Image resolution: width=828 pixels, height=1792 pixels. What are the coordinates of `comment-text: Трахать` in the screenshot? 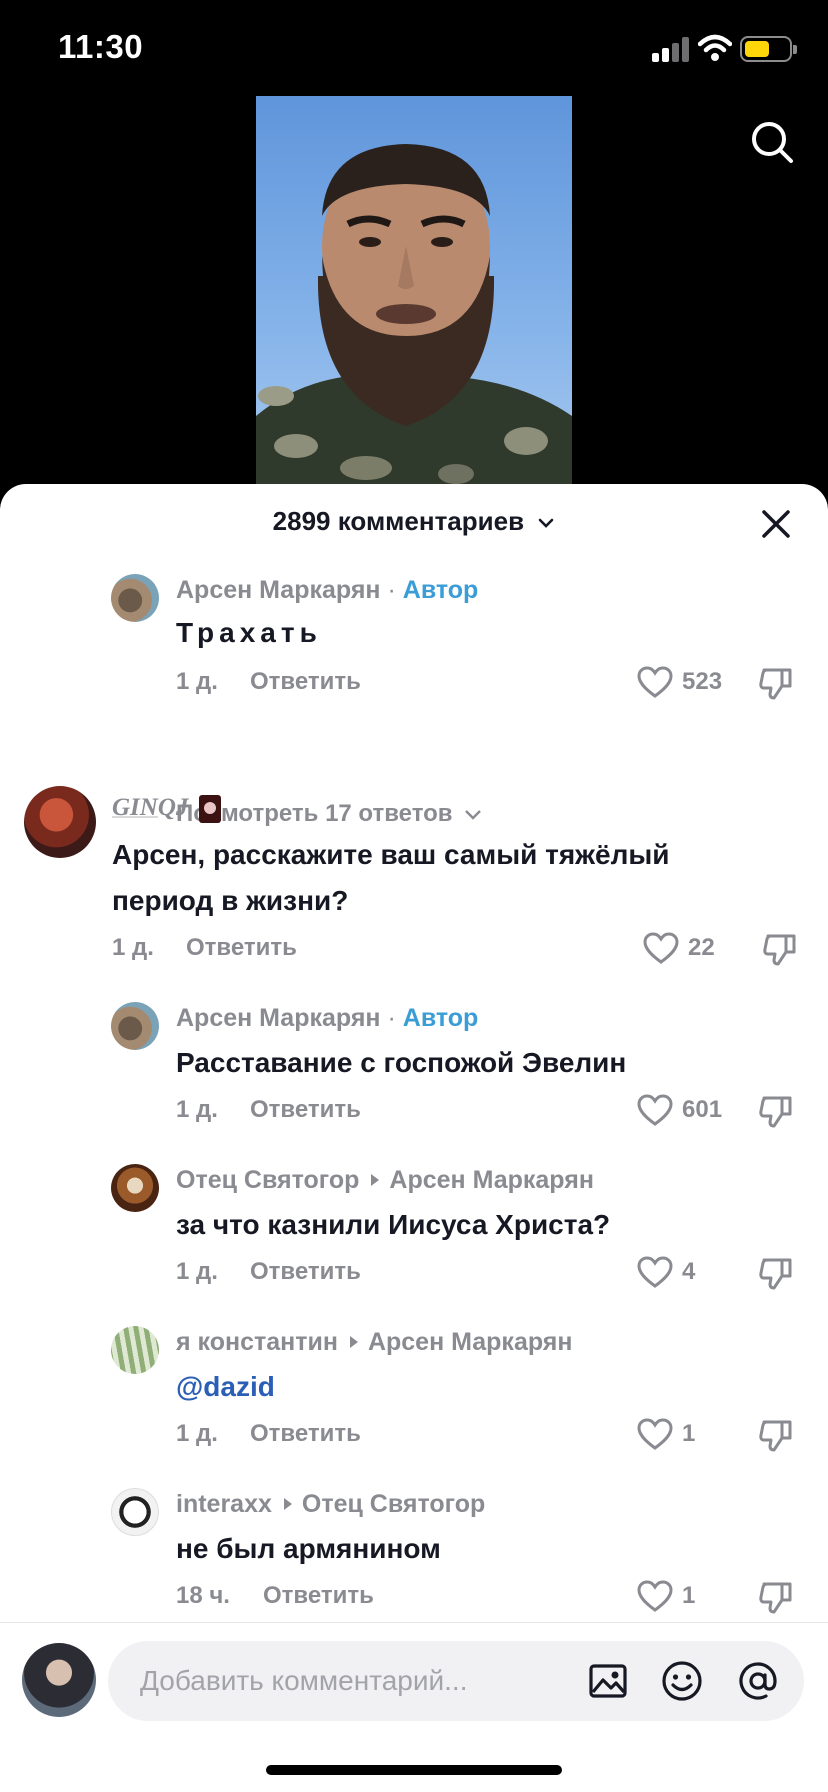 It's located at (249, 632).